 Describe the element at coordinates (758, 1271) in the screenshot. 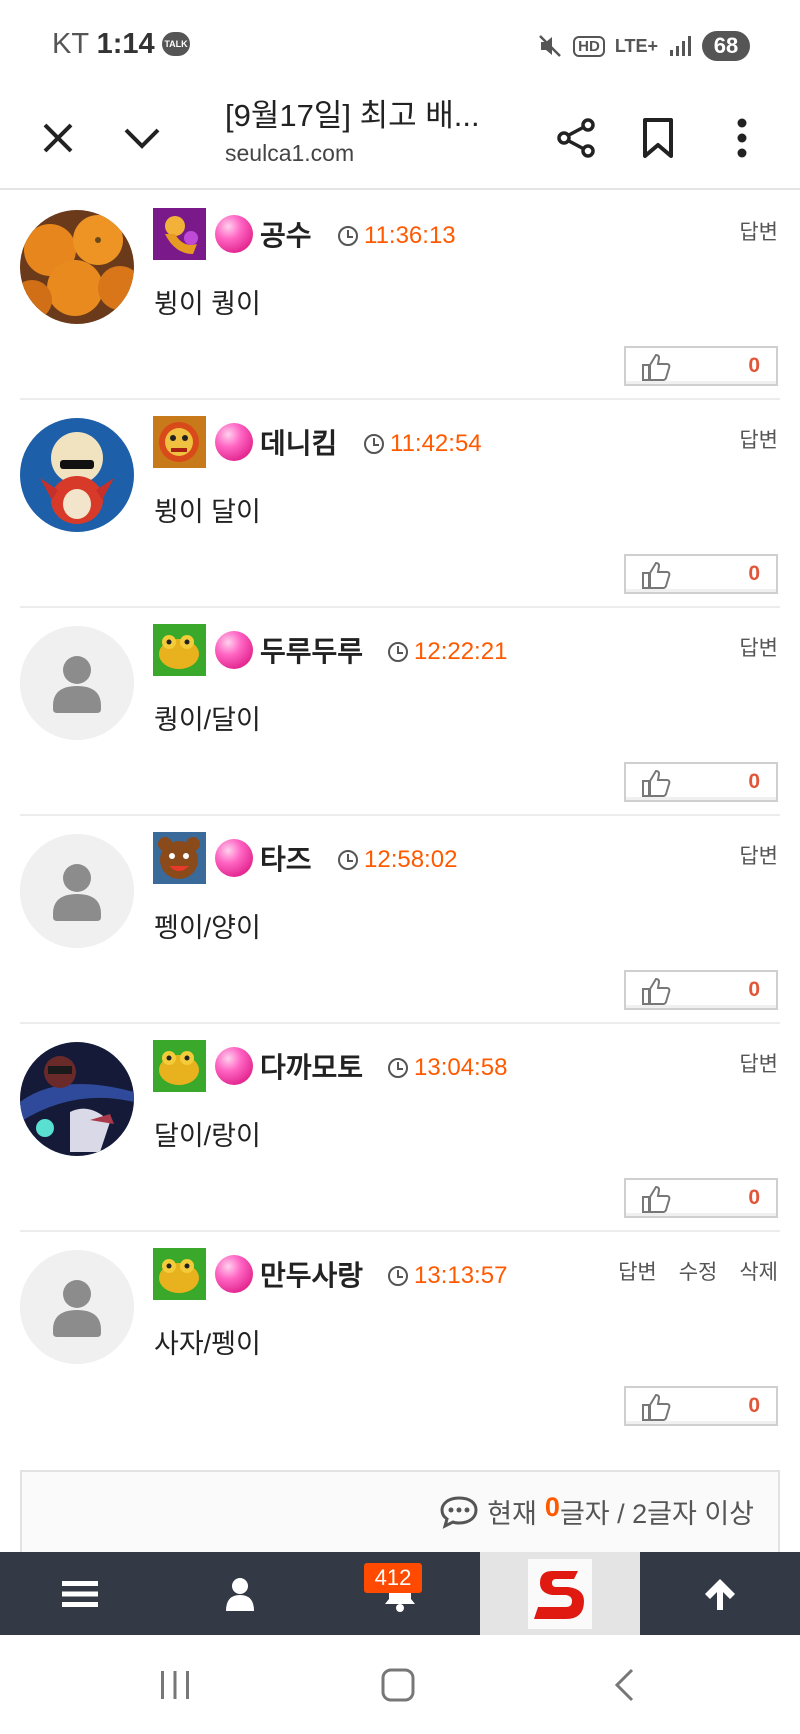

I see `delete-button: 삭제` at that location.